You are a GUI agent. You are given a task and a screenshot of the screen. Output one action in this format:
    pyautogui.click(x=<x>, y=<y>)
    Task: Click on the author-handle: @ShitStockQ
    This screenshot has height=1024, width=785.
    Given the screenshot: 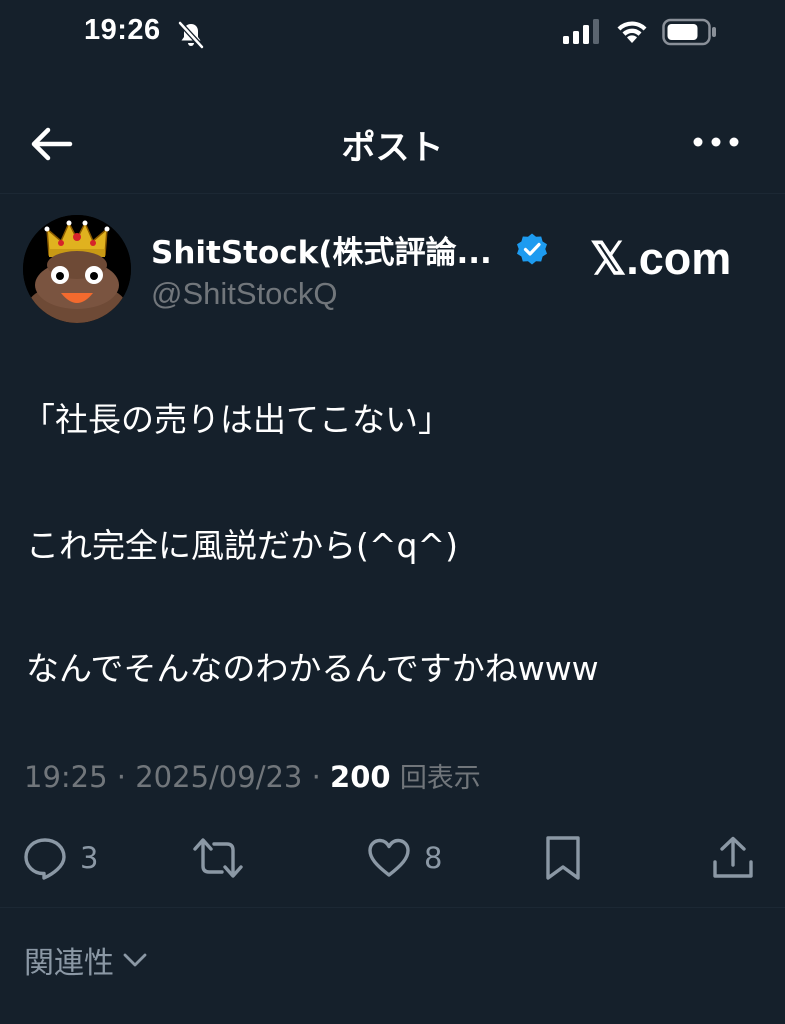 What is the action you would take?
    pyautogui.click(x=244, y=294)
    